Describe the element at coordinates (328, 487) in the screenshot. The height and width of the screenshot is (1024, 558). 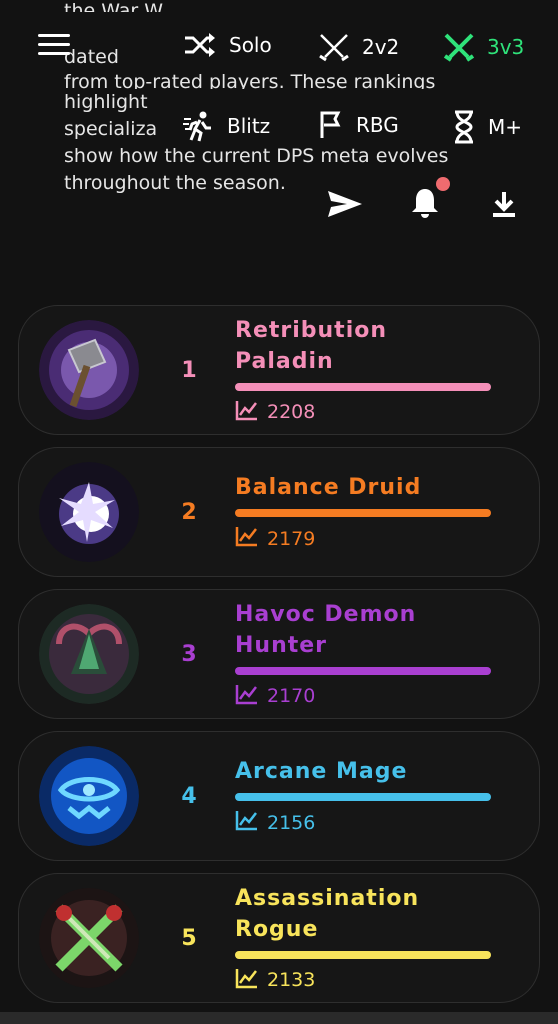
I see `spec-name: Balance Druid` at that location.